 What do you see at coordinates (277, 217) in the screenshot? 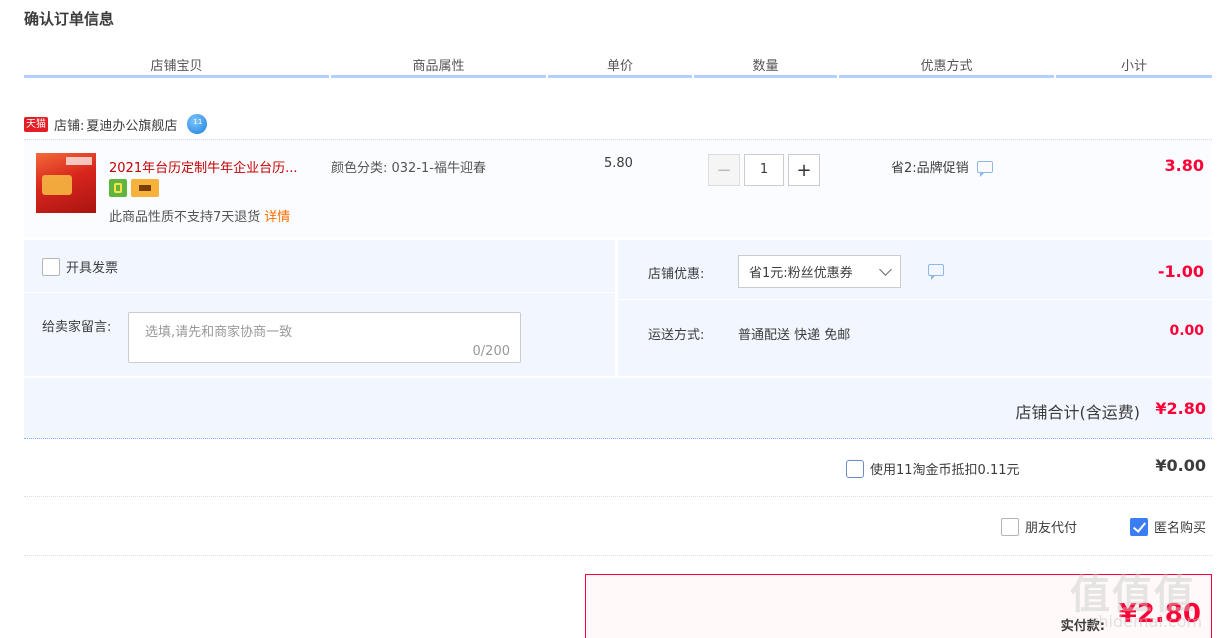
I see `detail-link: 详情` at bounding box center [277, 217].